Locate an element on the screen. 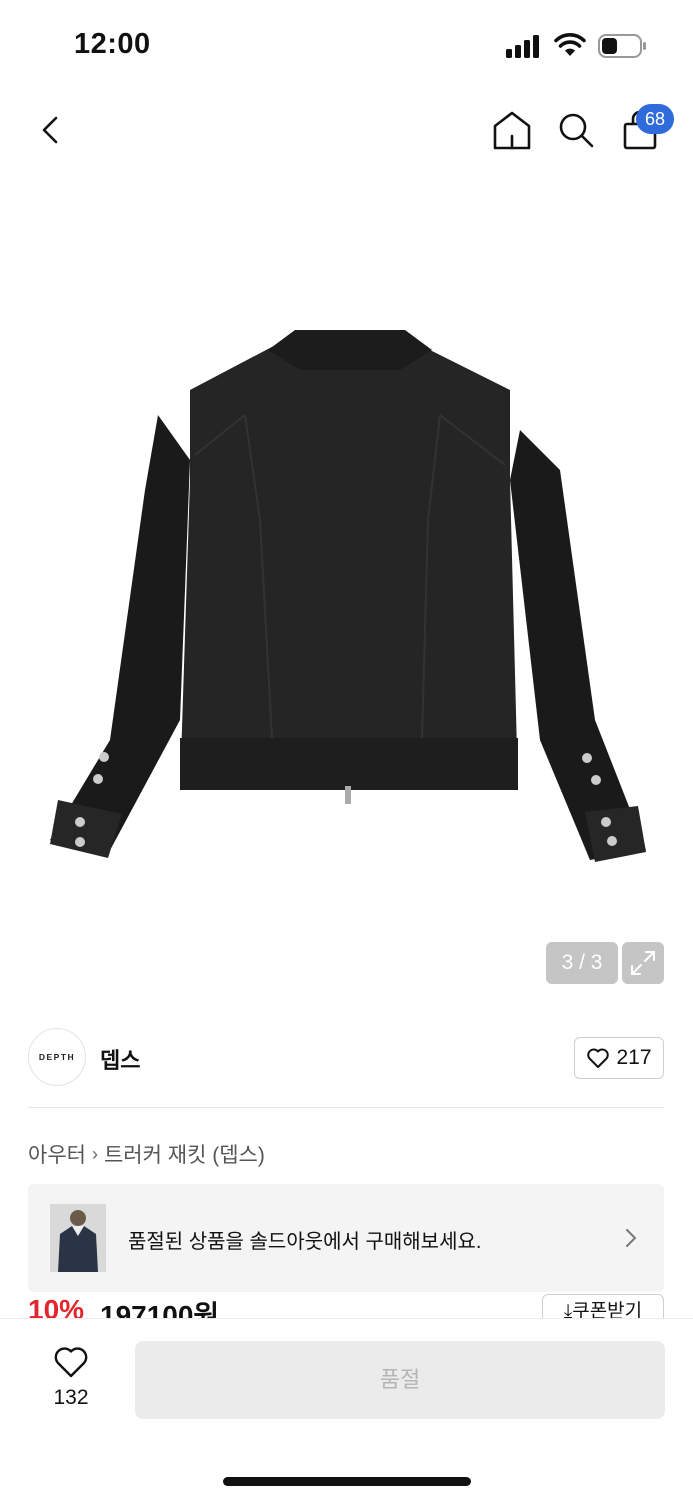 The image size is (693, 1500). banner-thumbnail is located at coordinates (78, 1238).